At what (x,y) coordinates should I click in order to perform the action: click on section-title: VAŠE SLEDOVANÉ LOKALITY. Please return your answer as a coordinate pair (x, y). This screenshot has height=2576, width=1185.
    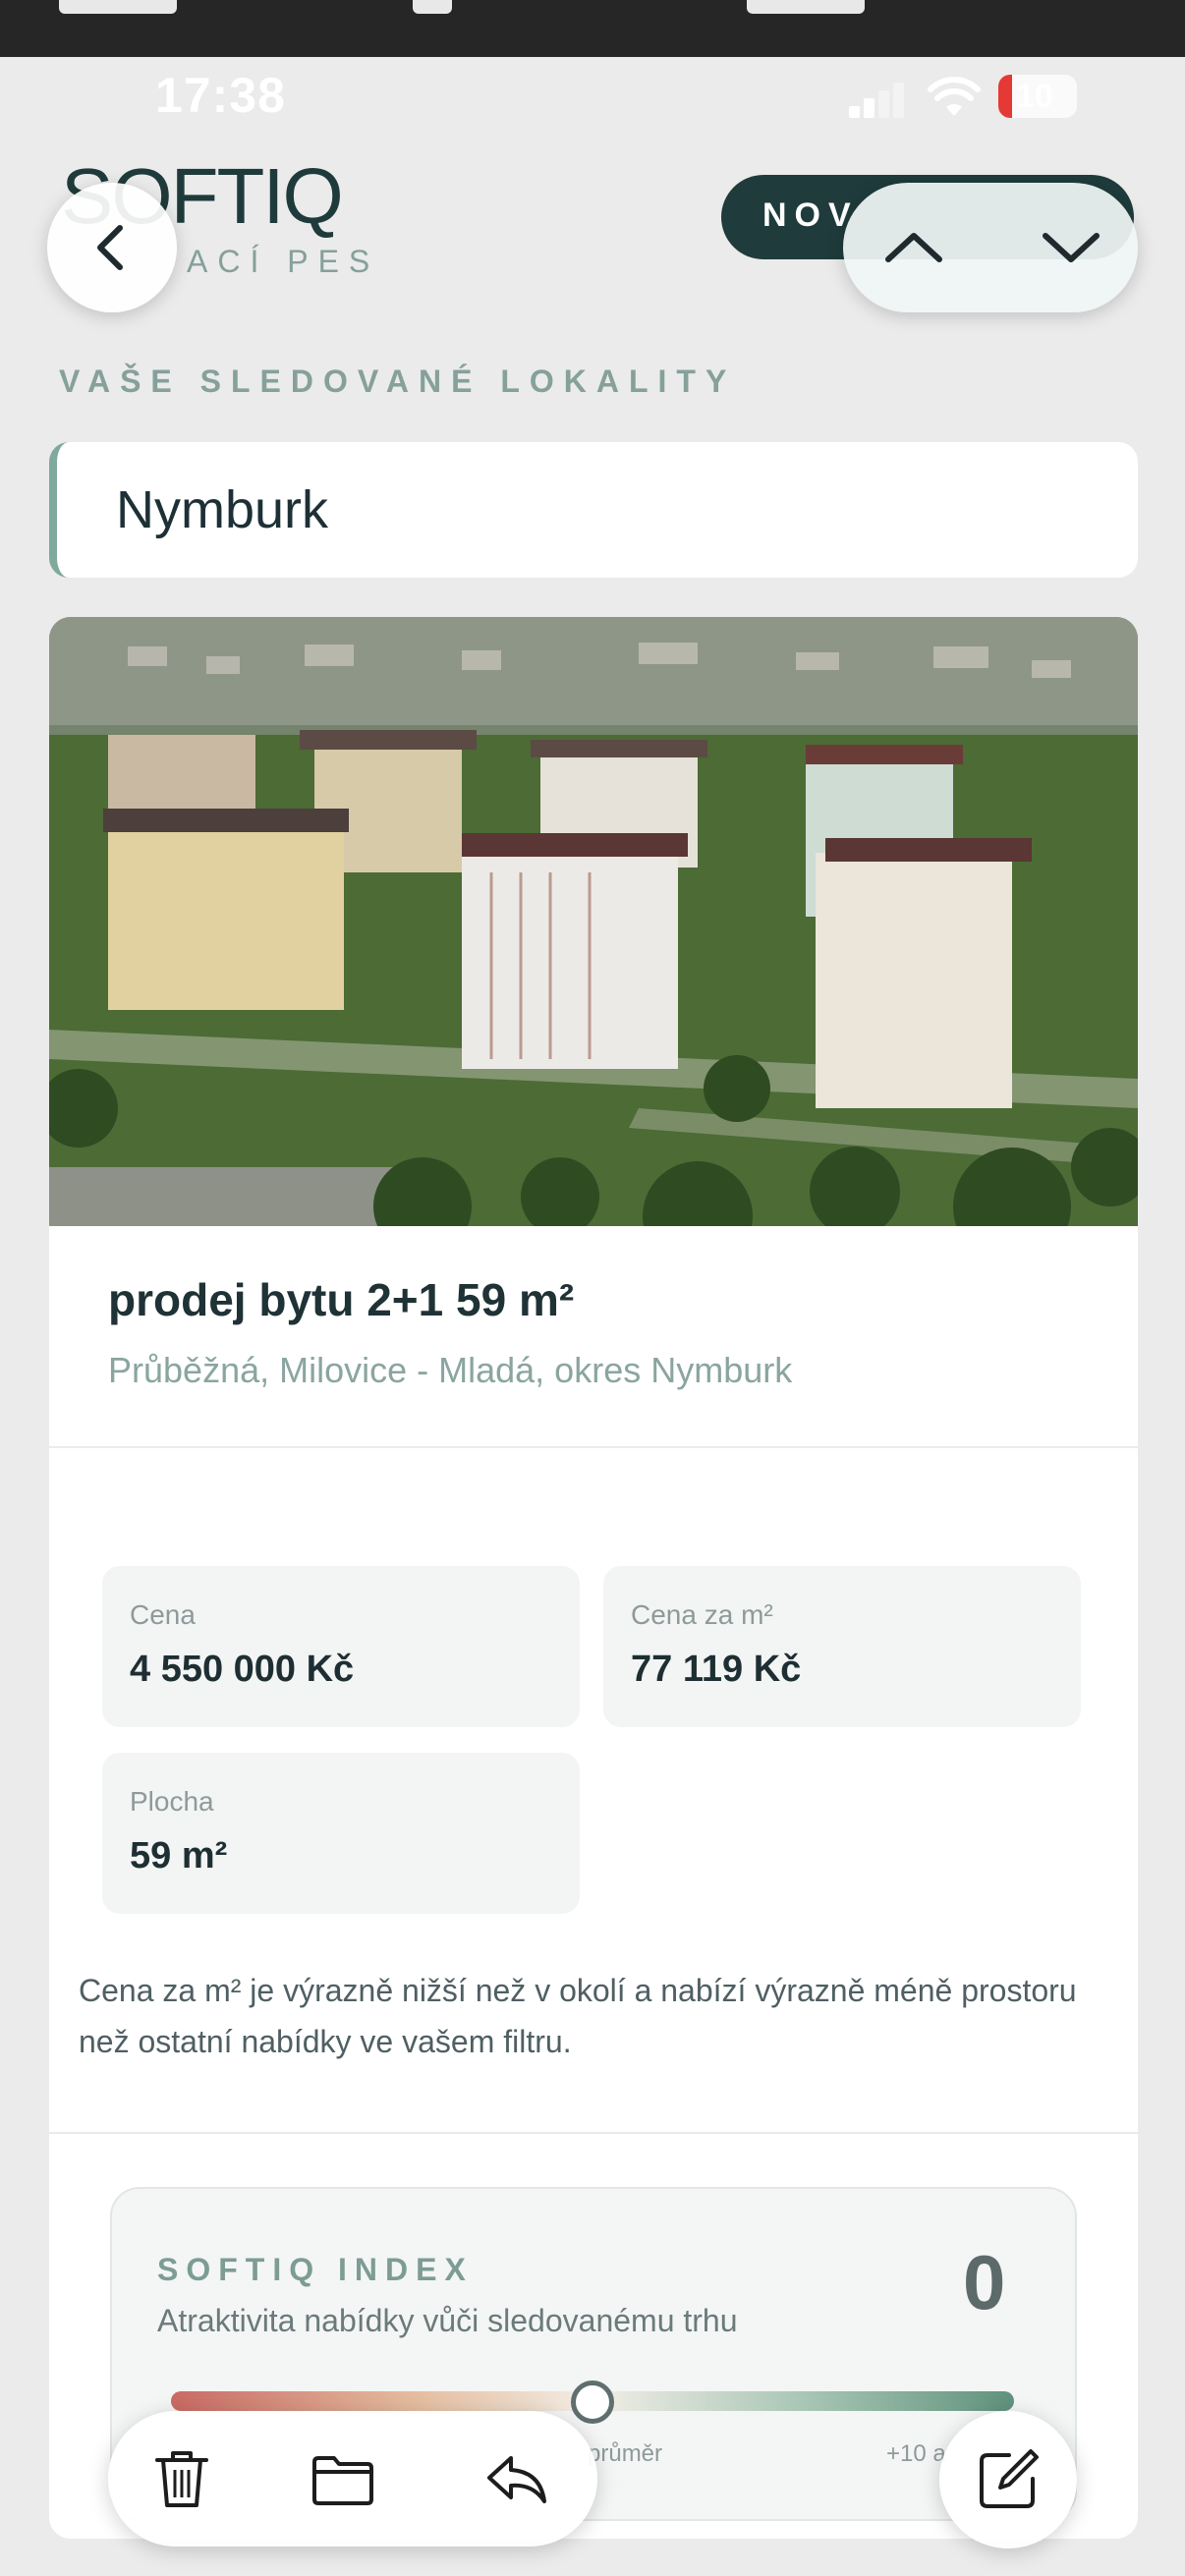
    Looking at the image, I should click on (398, 381).